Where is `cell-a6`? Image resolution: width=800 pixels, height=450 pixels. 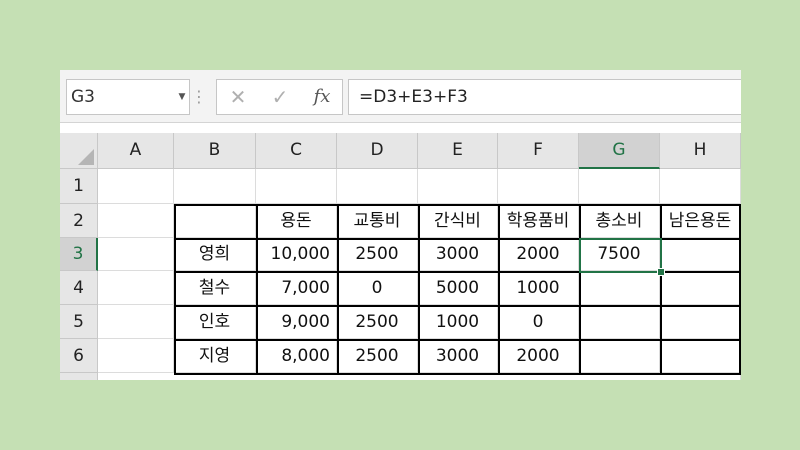 cell-a6 is located at coordinates (136, 356).